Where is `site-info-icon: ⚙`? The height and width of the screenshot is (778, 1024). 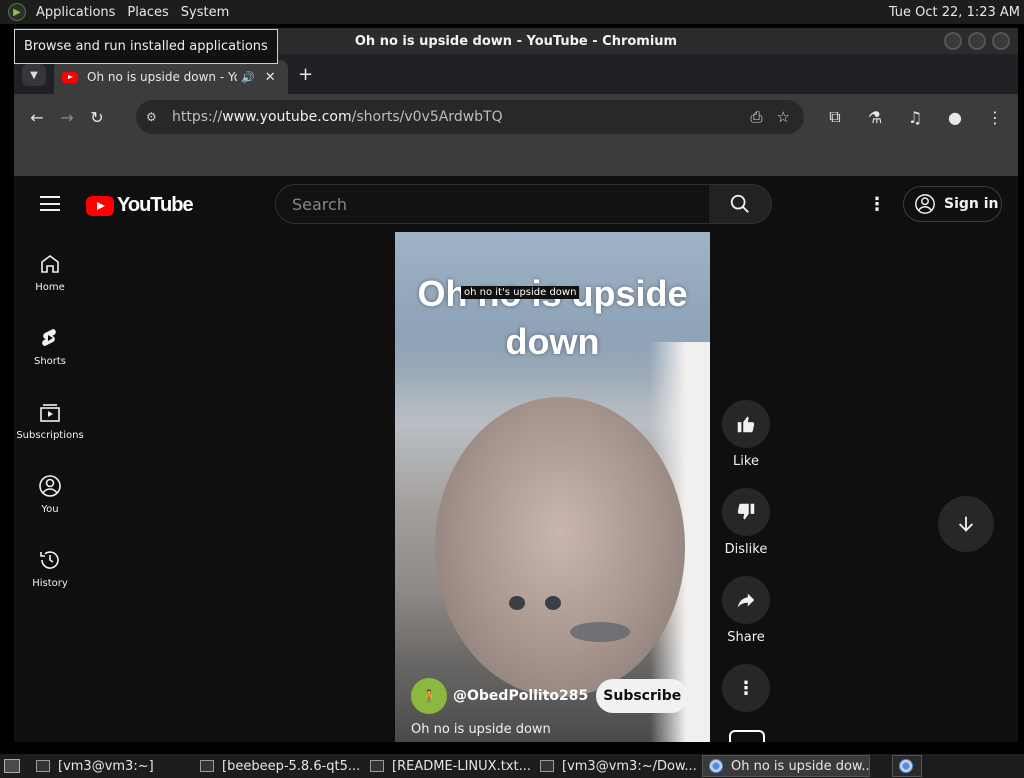 site-info-icon: ⚙ is located at coordinates (154, 117).